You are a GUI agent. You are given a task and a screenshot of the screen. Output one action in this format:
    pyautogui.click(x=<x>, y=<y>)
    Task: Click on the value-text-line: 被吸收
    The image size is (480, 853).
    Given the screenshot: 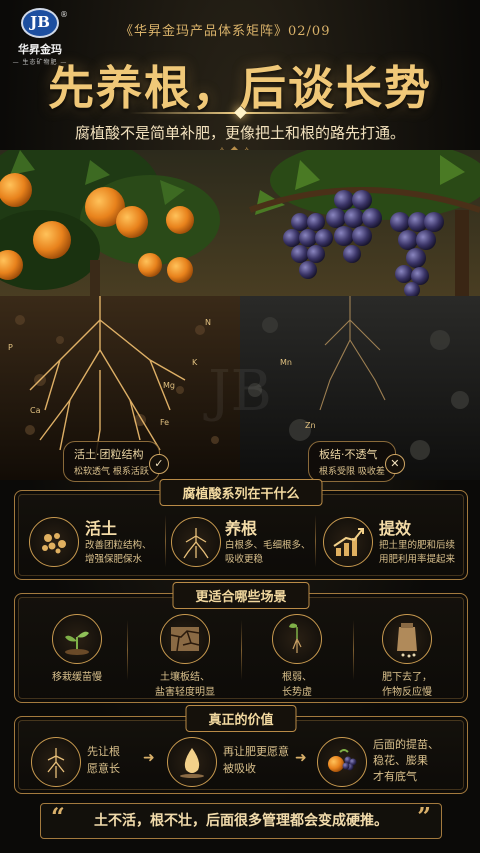 What is the action you would take?
    pyautogui.click(x=239, y=768)
    